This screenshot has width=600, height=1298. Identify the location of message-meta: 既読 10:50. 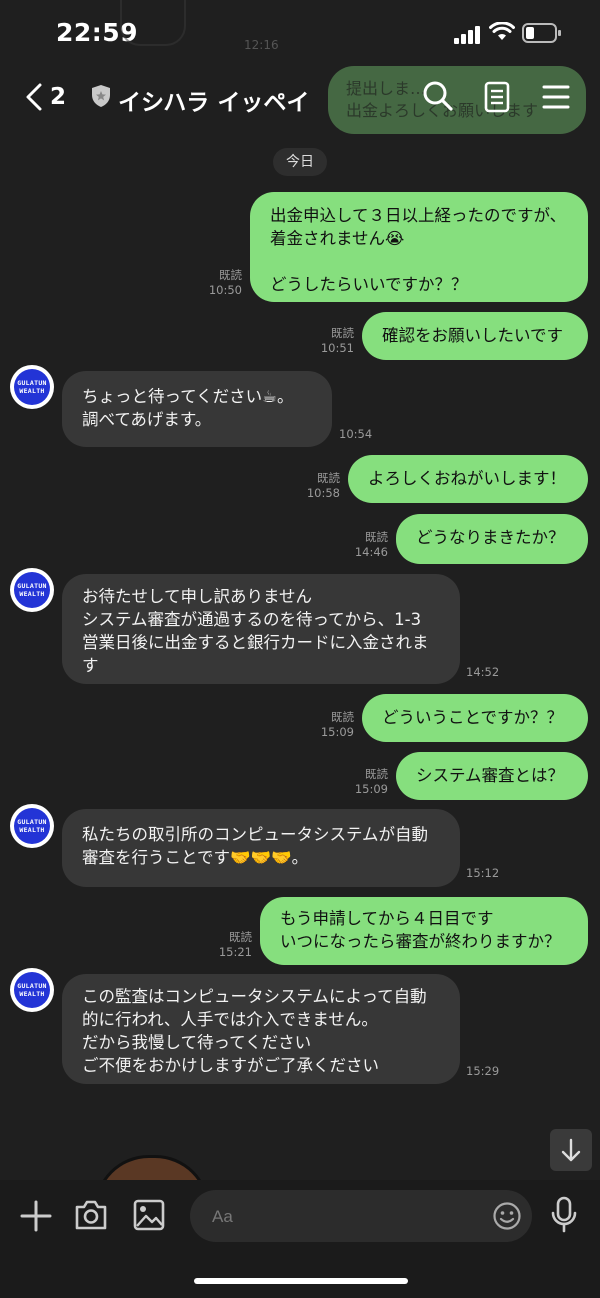
(219, 283).